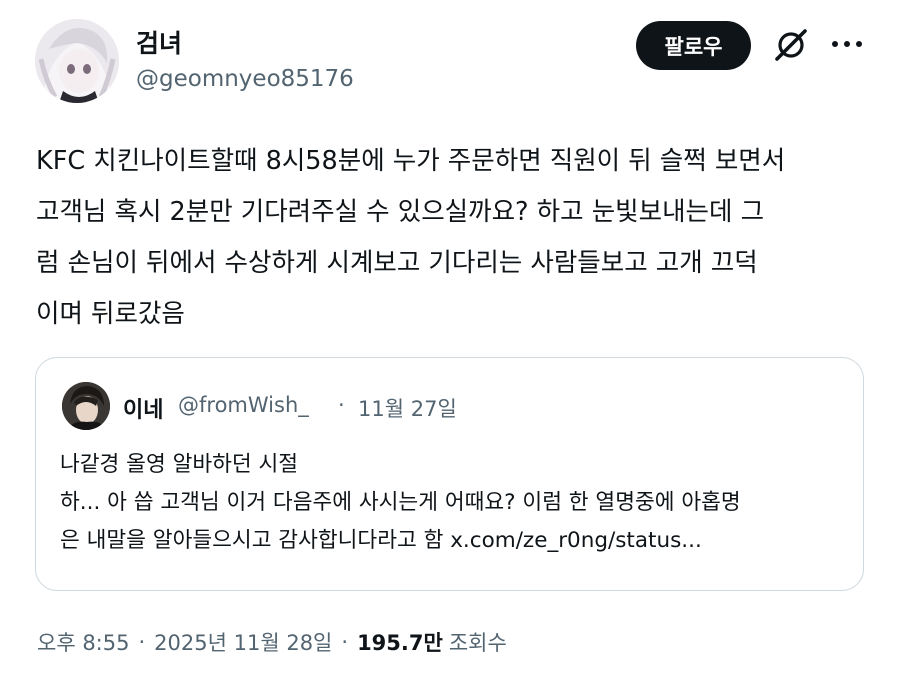  I want to click on photo-avatar-image, so click(86, 406).